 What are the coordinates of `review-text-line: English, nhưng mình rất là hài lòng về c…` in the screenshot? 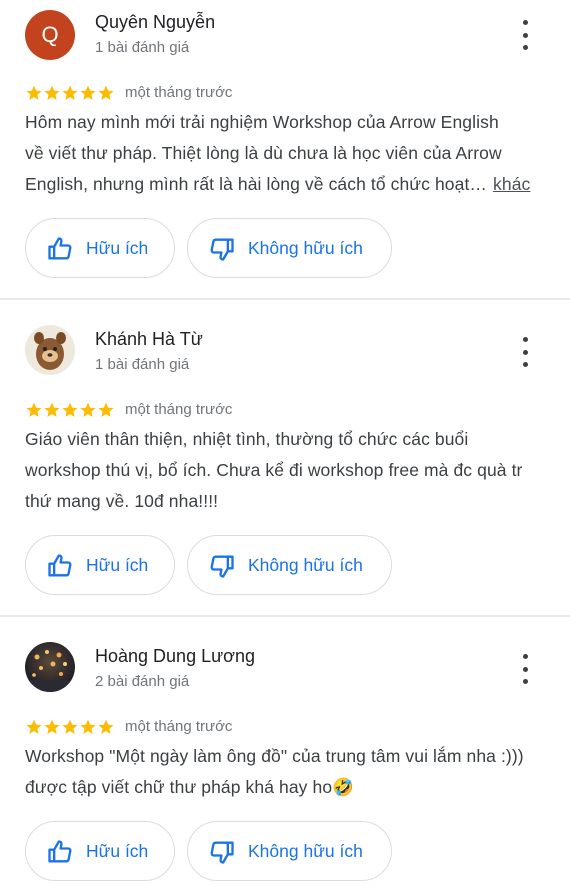 It's located at (278, 184).